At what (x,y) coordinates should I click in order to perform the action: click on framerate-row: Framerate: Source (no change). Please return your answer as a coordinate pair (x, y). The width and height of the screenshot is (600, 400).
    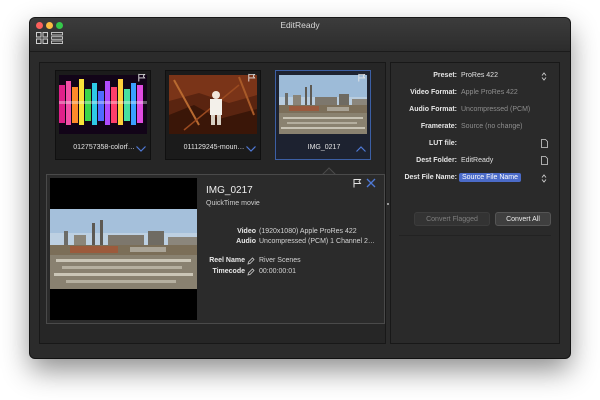
    Looking at the image, I should click on (476, 130).